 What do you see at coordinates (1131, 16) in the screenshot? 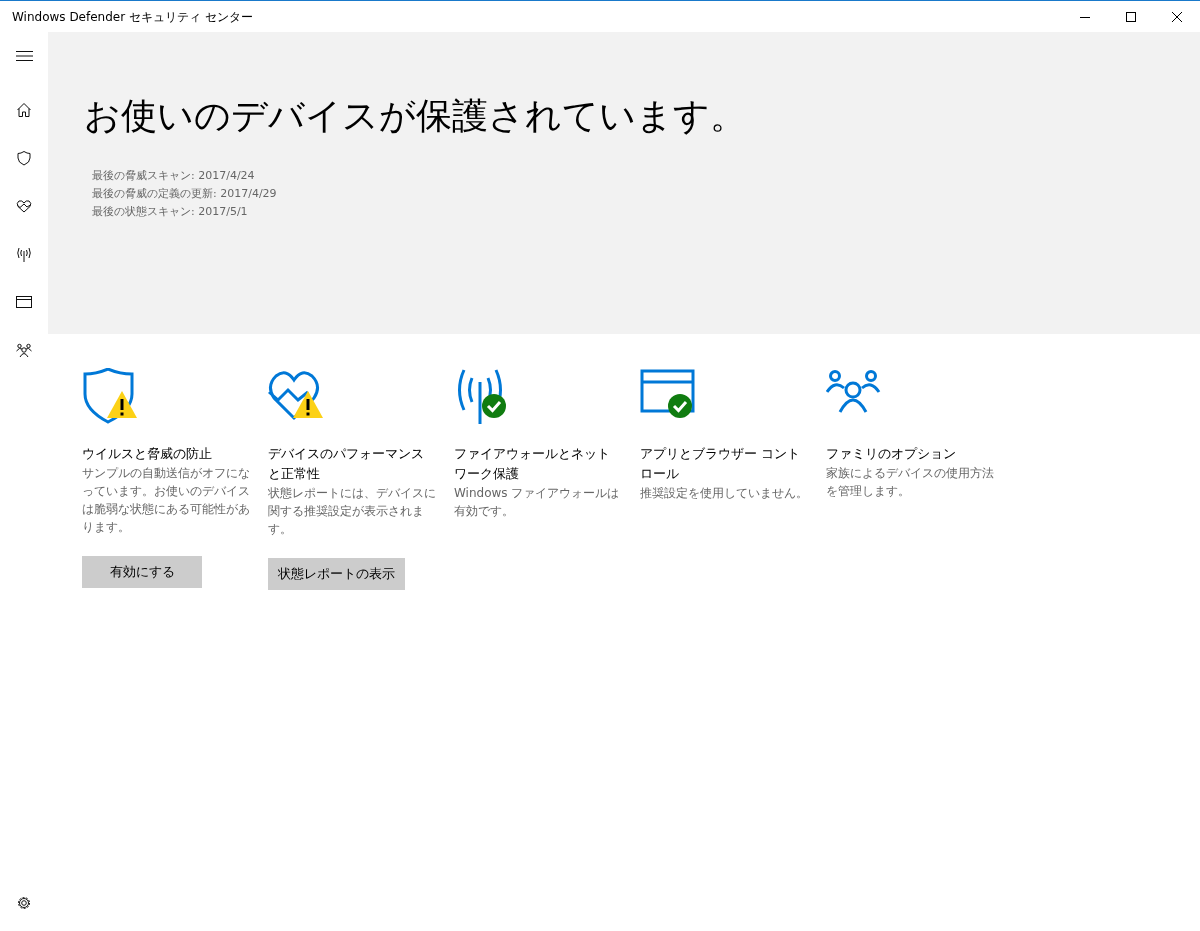
I see `maximize-icon` at bounding box center [1131, 16].